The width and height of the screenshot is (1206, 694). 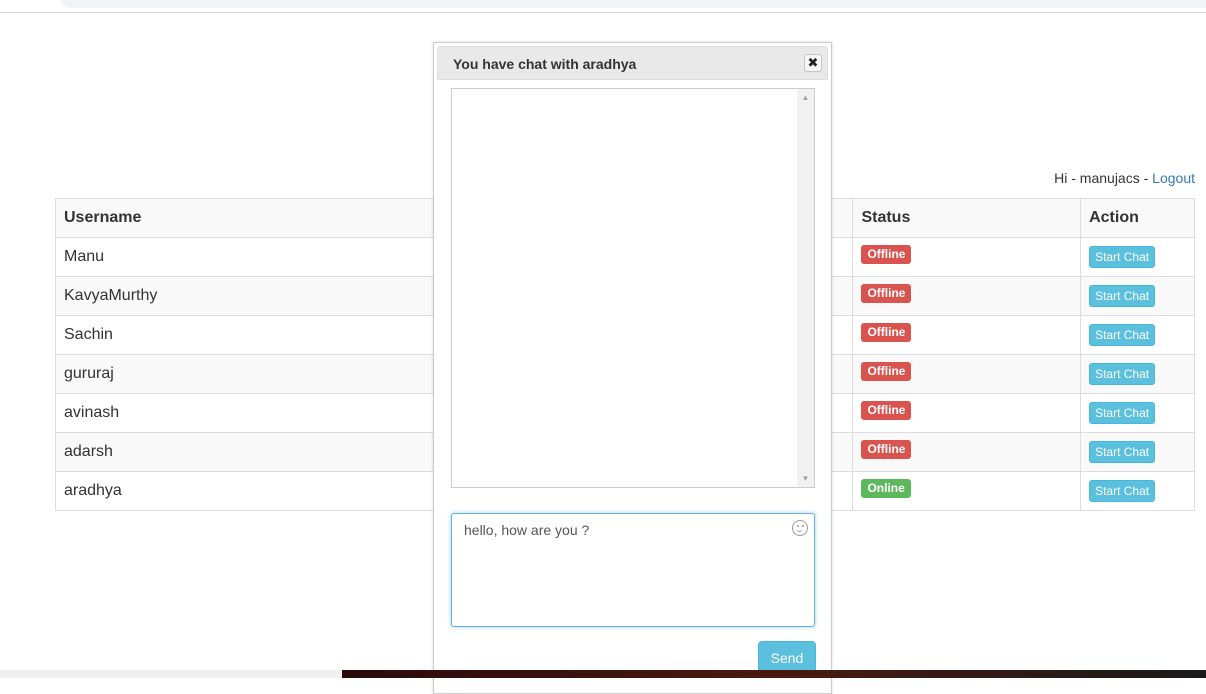 What do you see at coordinates (886, 488) in the screenshot?
I see `status-badge: Online` at bounding box center [886, 488].